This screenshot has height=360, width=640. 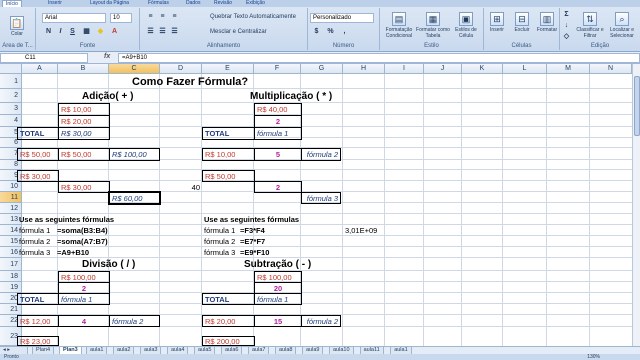 What do you see at coordinates (38, 341) in the screenshot?
I see `cell-a23: R$ 23,00` at bounding box center [38, 341].